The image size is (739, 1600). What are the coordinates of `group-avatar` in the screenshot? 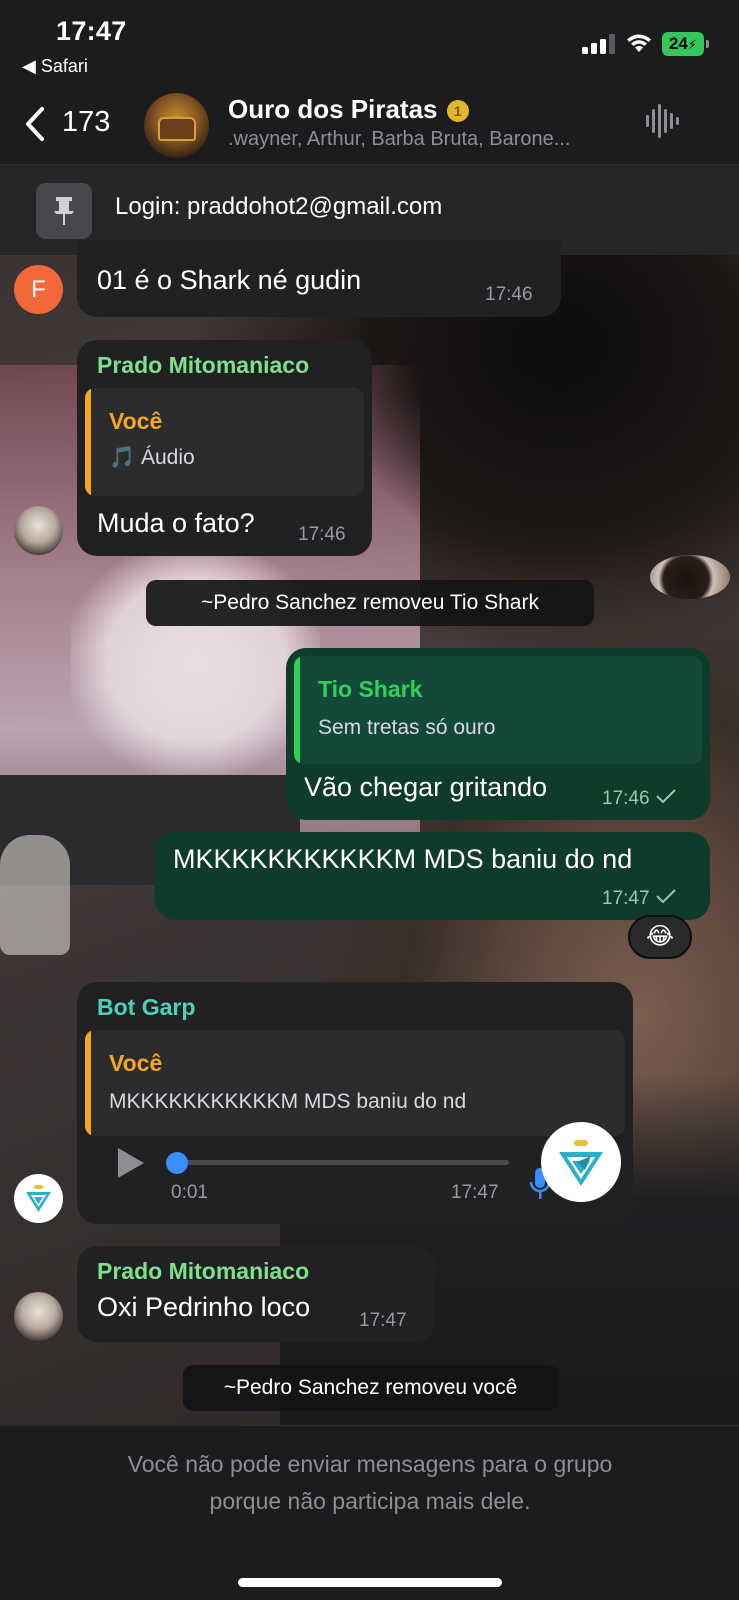 It's located at (176, 125).